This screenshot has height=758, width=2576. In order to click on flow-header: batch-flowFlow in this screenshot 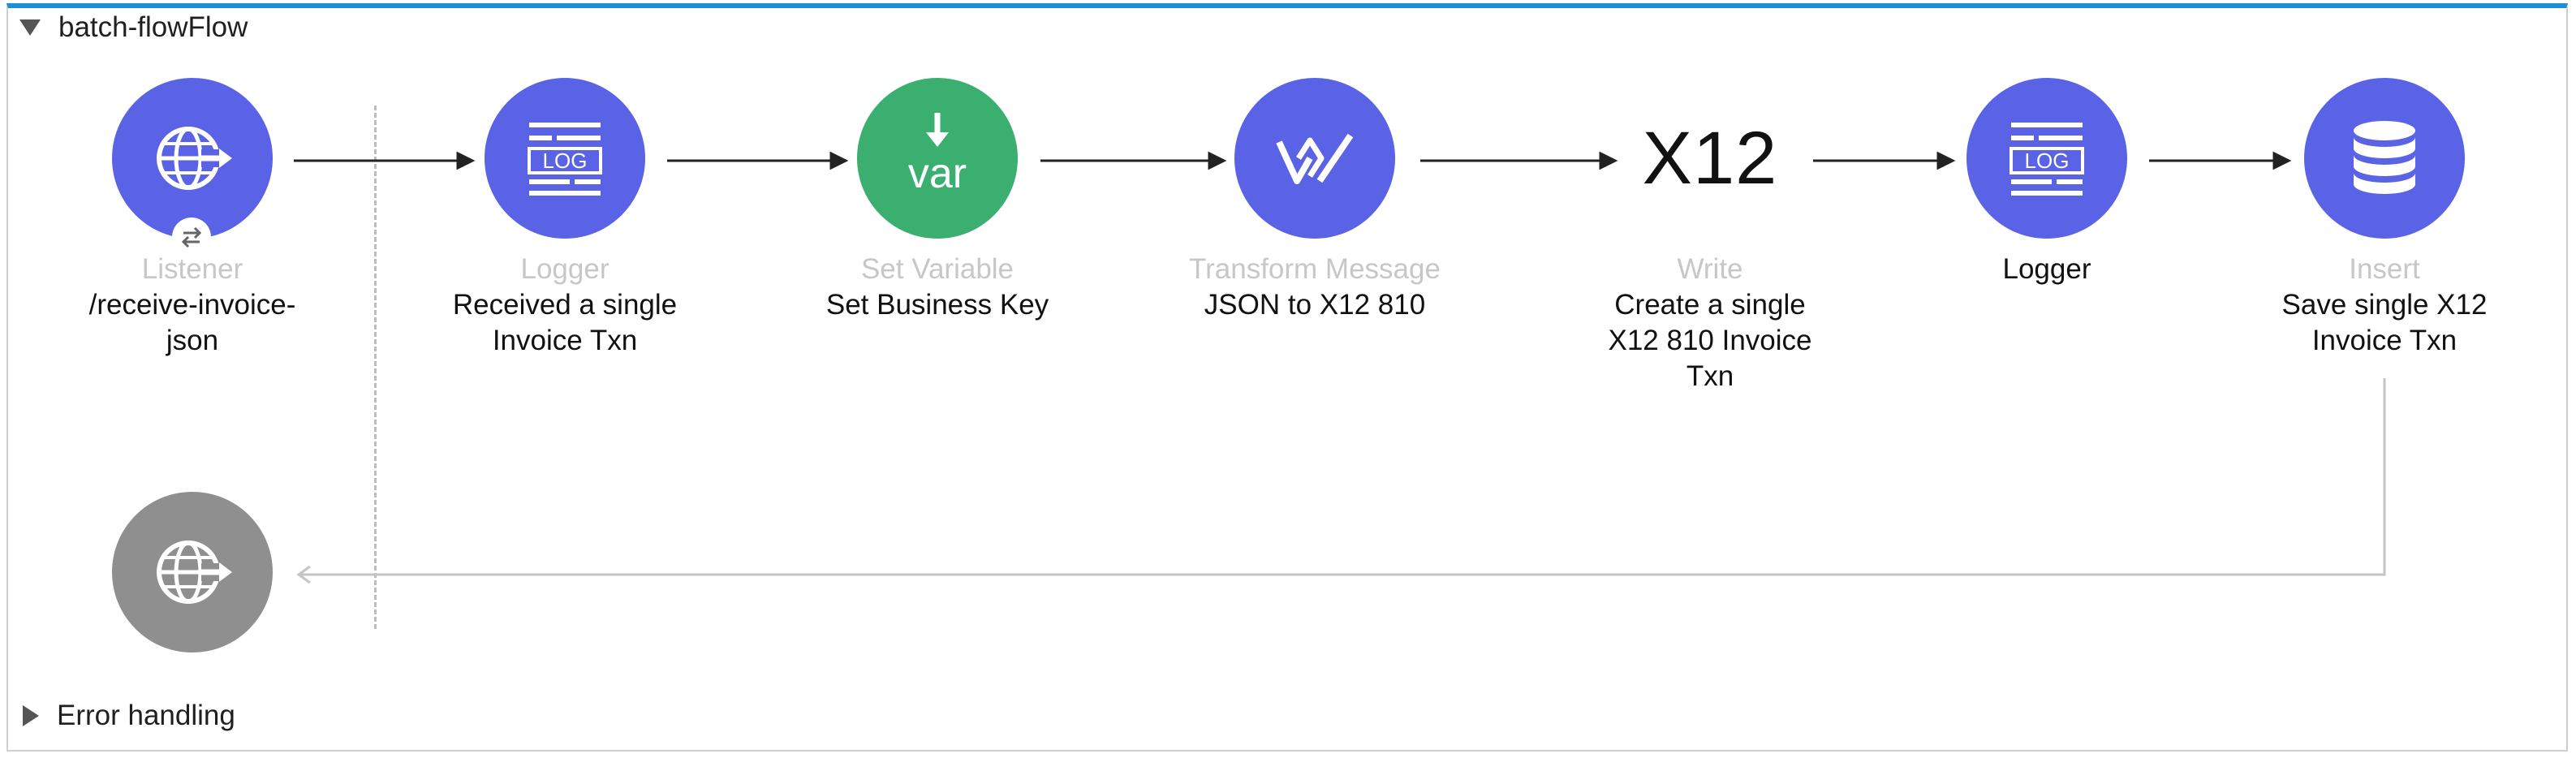, I will do `click(134, 27)`.